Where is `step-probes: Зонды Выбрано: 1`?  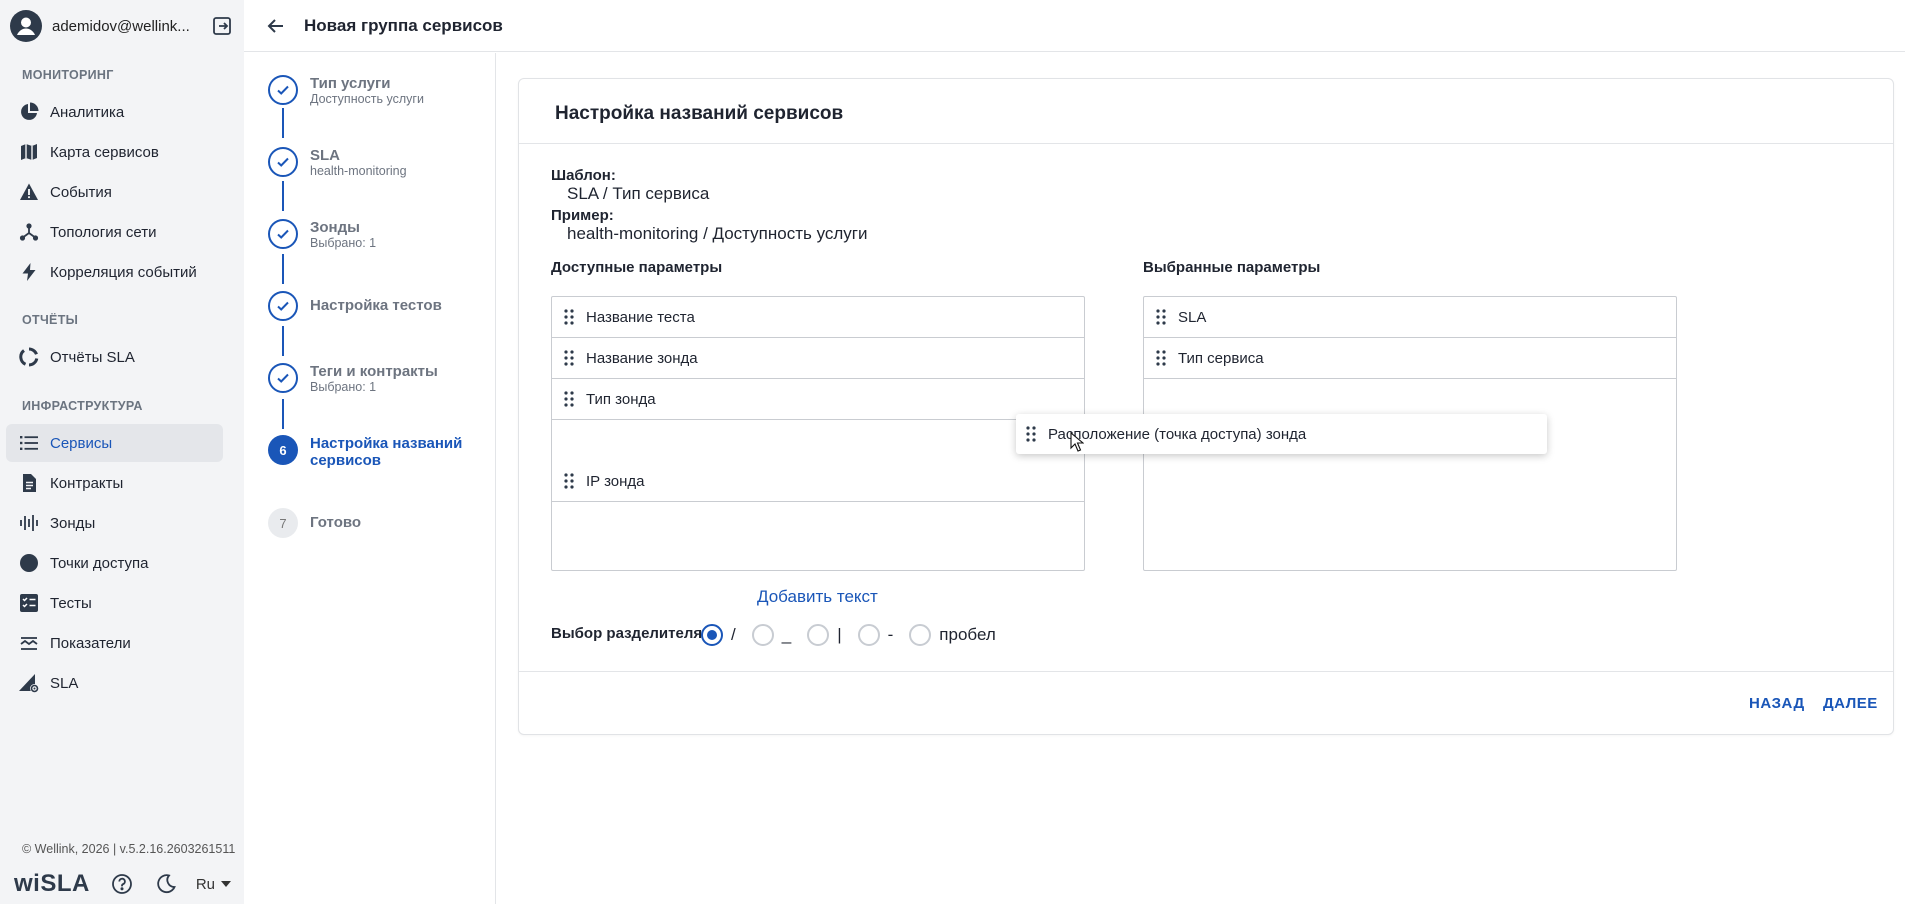 step-probes: Зонды Выбрано: 1 is located at coordinates (322, 235).